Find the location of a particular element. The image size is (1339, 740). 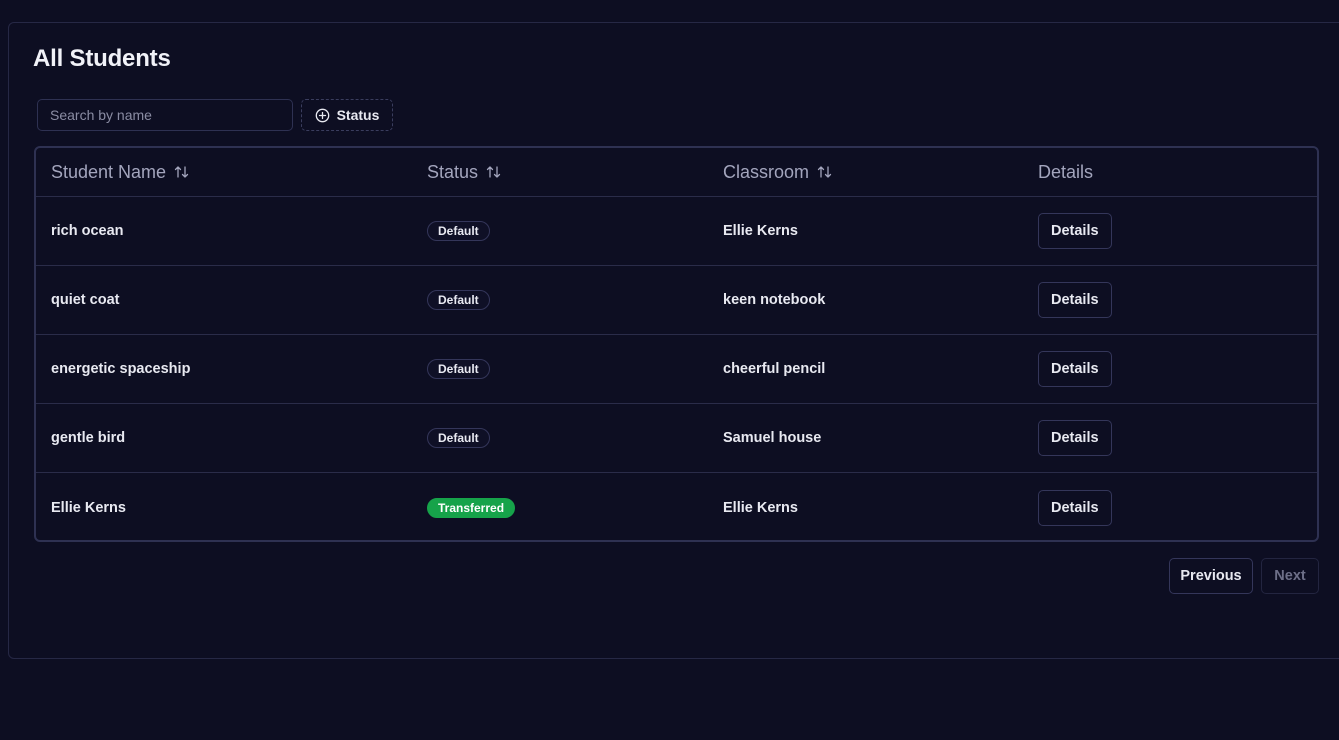

table-row: rich ocean Default Ellie Kerns Details is located at coordinates (676, 231).